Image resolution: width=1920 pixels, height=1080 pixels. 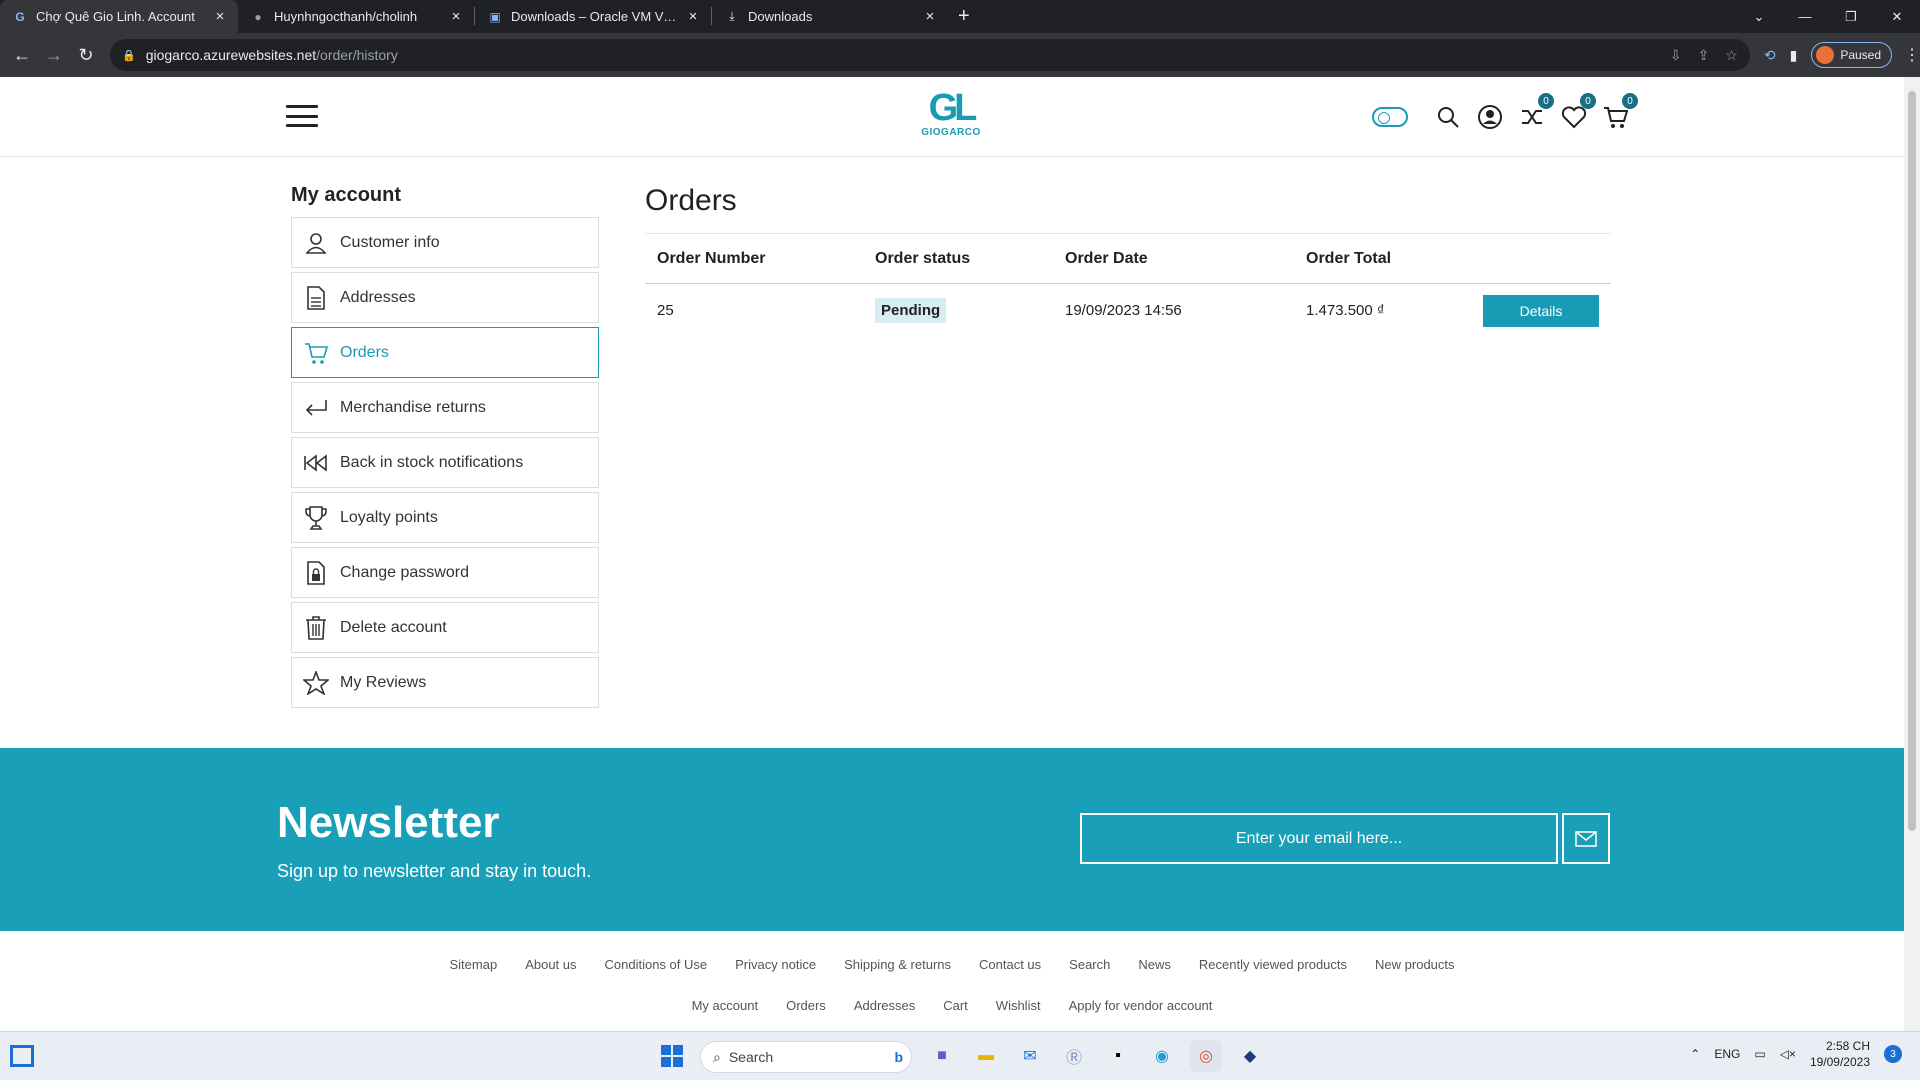 I want to click on footer-link-new-products: New products, so click(x=1414, y=964).